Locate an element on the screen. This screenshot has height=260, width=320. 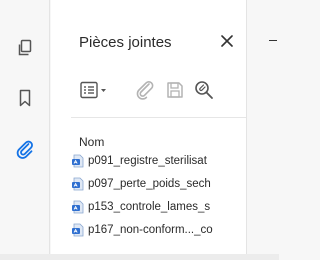
attachments-button is located at coordinates (25, 149).